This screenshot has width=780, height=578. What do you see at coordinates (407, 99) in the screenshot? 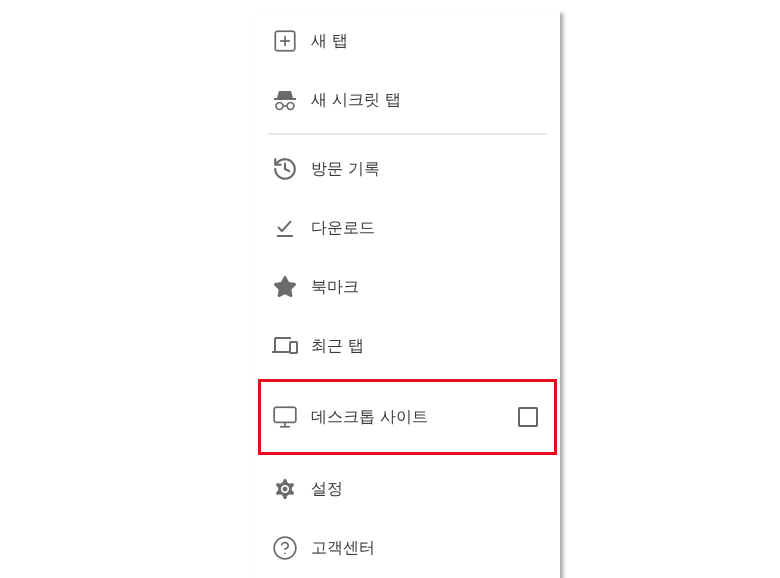
I see `menu-item: 새 시크릿 탭` at bounding box center [407, 99].